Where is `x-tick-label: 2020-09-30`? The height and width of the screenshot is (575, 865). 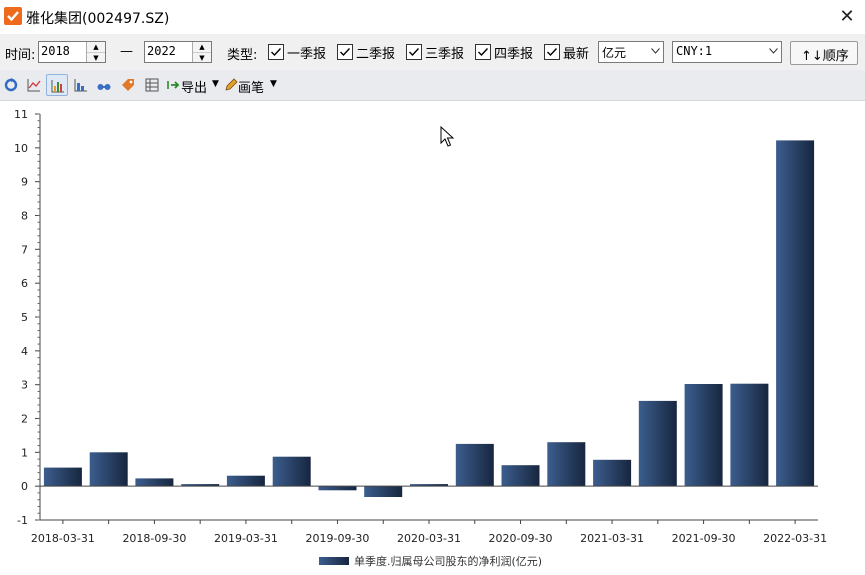 x-tick-label: 2020-09-30 is located at coordinates (521, 538).